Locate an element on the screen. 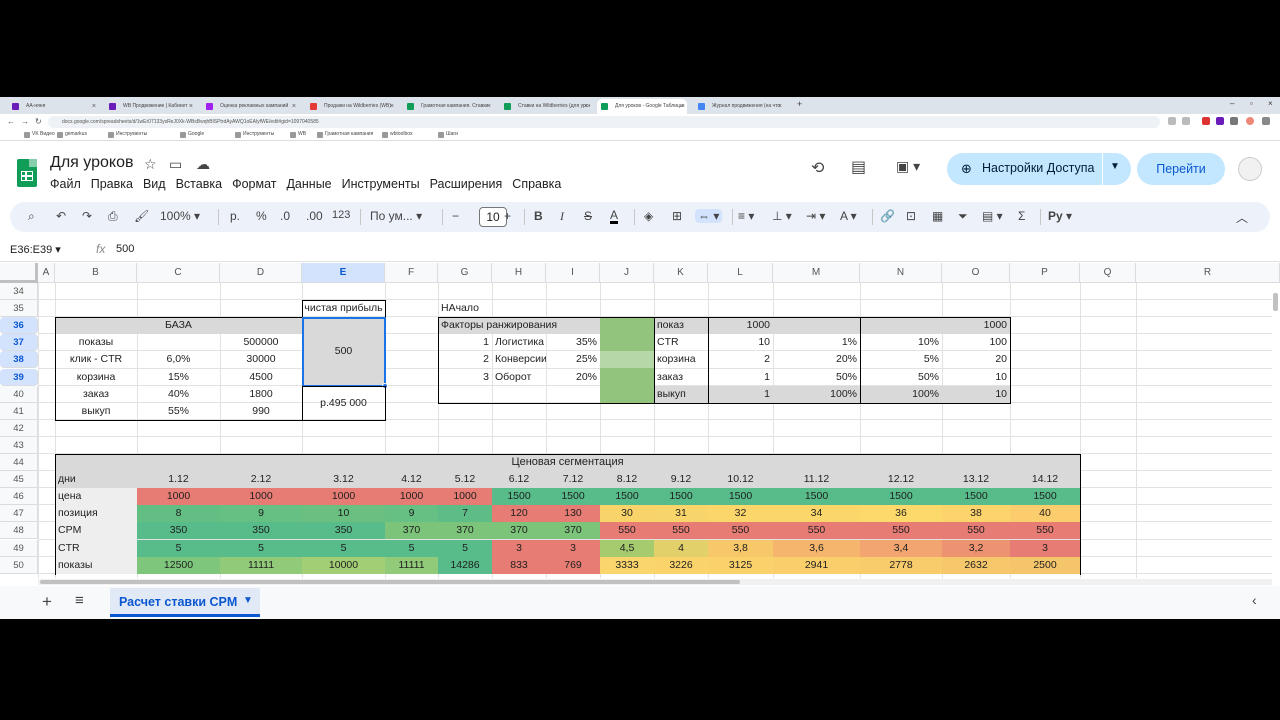 Image resolution: width=1280 pixels, height=720 pixels. segment-cell: 7 is located at coordinates (465, 513).